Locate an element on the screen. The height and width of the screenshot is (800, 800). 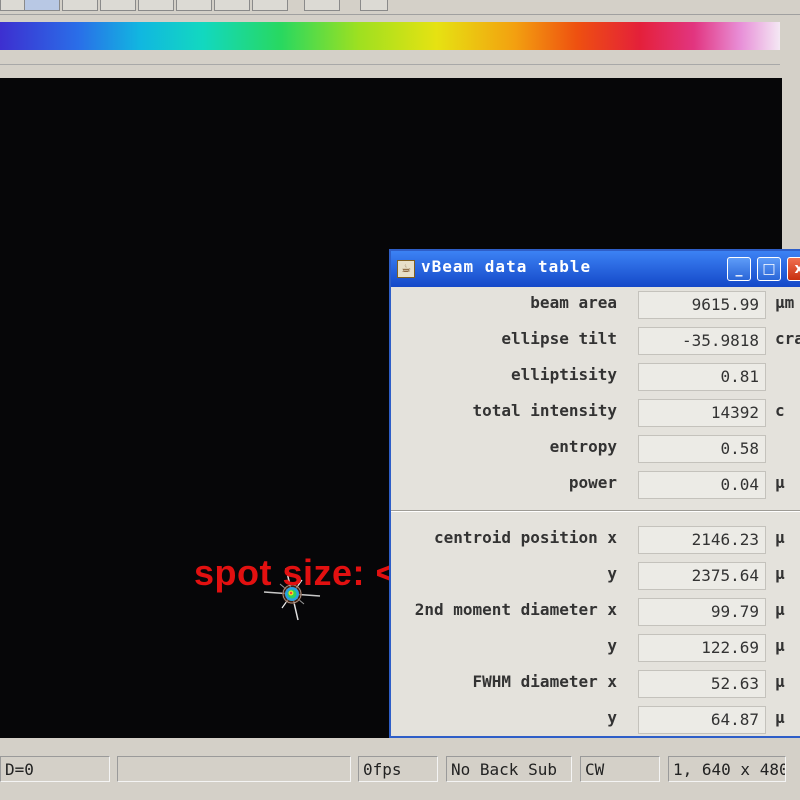
row-label: centroid position x is located at coordinates (525, 537).